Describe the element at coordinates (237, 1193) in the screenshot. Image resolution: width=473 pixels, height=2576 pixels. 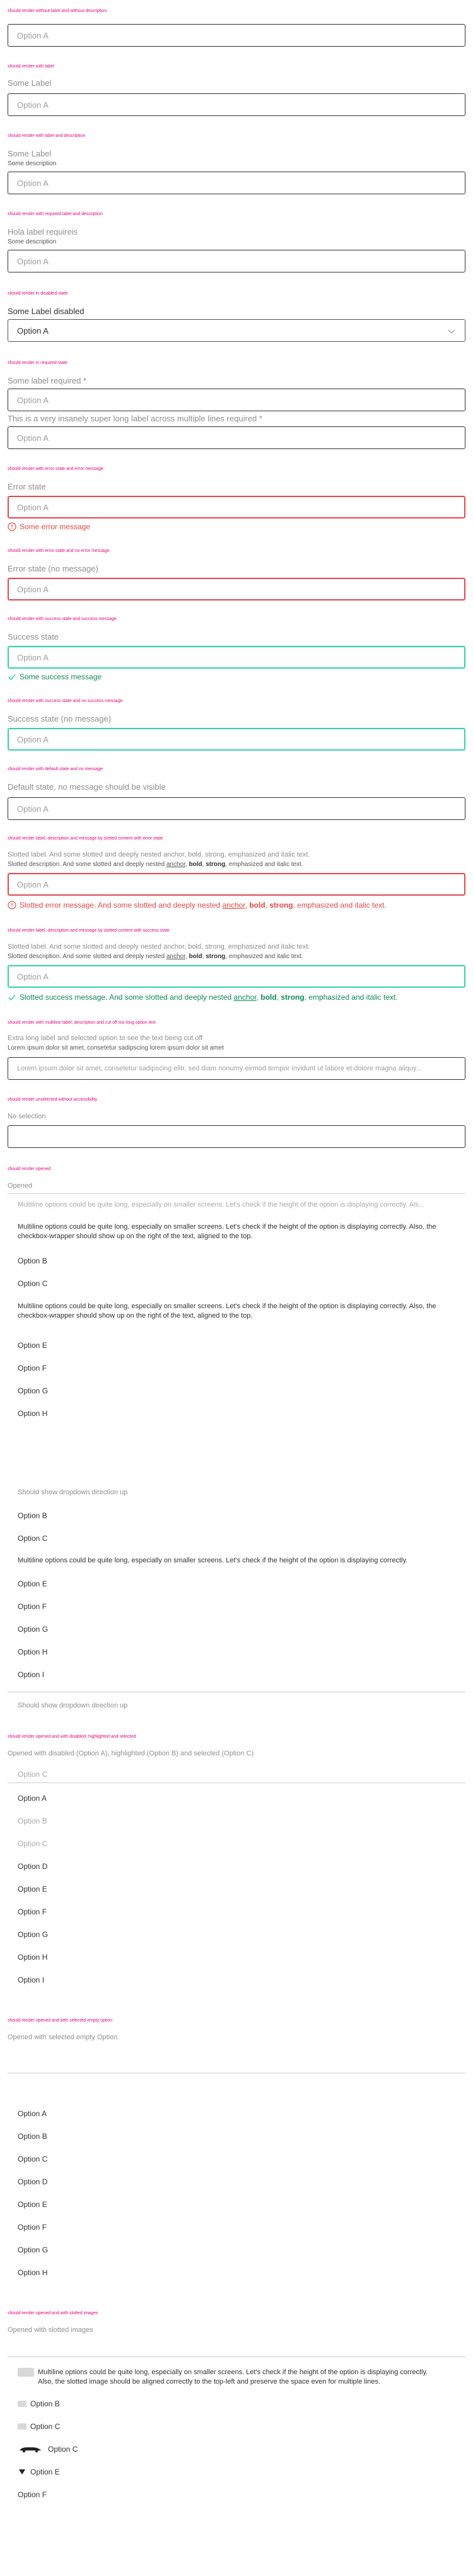
I see `divider` at that location.